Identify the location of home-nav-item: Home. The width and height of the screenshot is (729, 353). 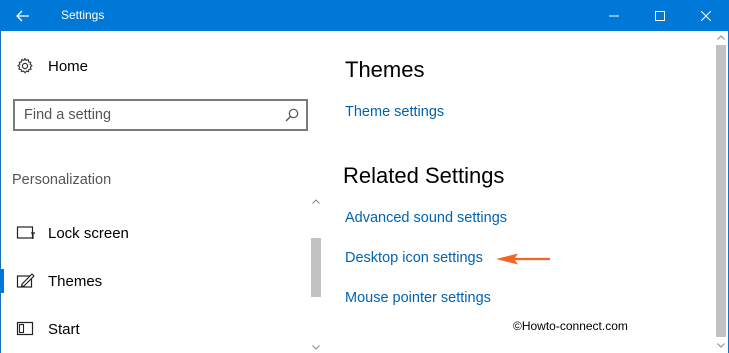
(52, 66).